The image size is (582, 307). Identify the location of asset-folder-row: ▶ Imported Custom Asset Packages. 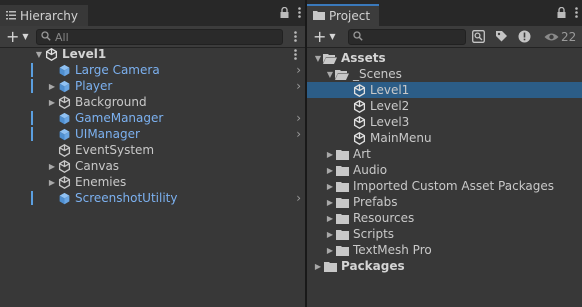
(444, 186).